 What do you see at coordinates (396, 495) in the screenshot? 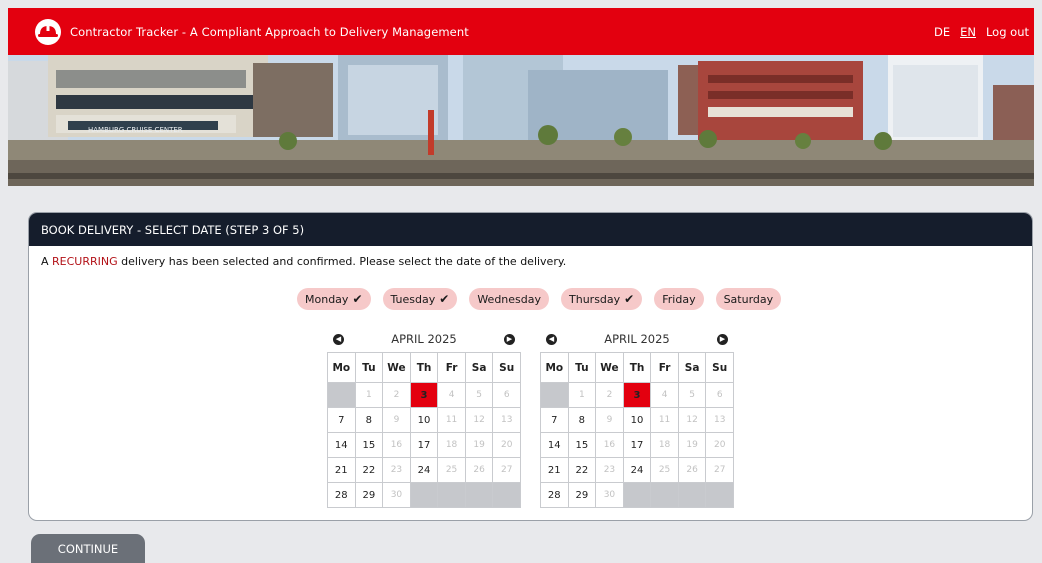
I see `calendar-day-disabled: 30` at bounding box center [396, 495].